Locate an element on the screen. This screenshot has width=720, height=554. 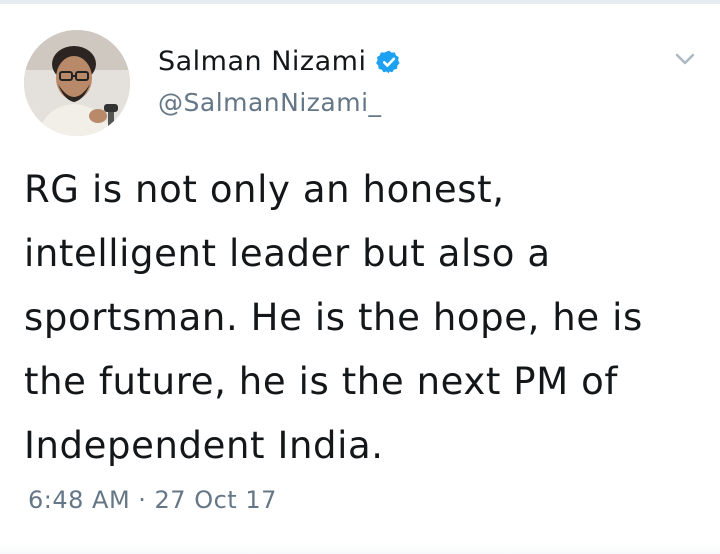
author-handle: @SalmanNizami_ is located at coordinates (270, 102).